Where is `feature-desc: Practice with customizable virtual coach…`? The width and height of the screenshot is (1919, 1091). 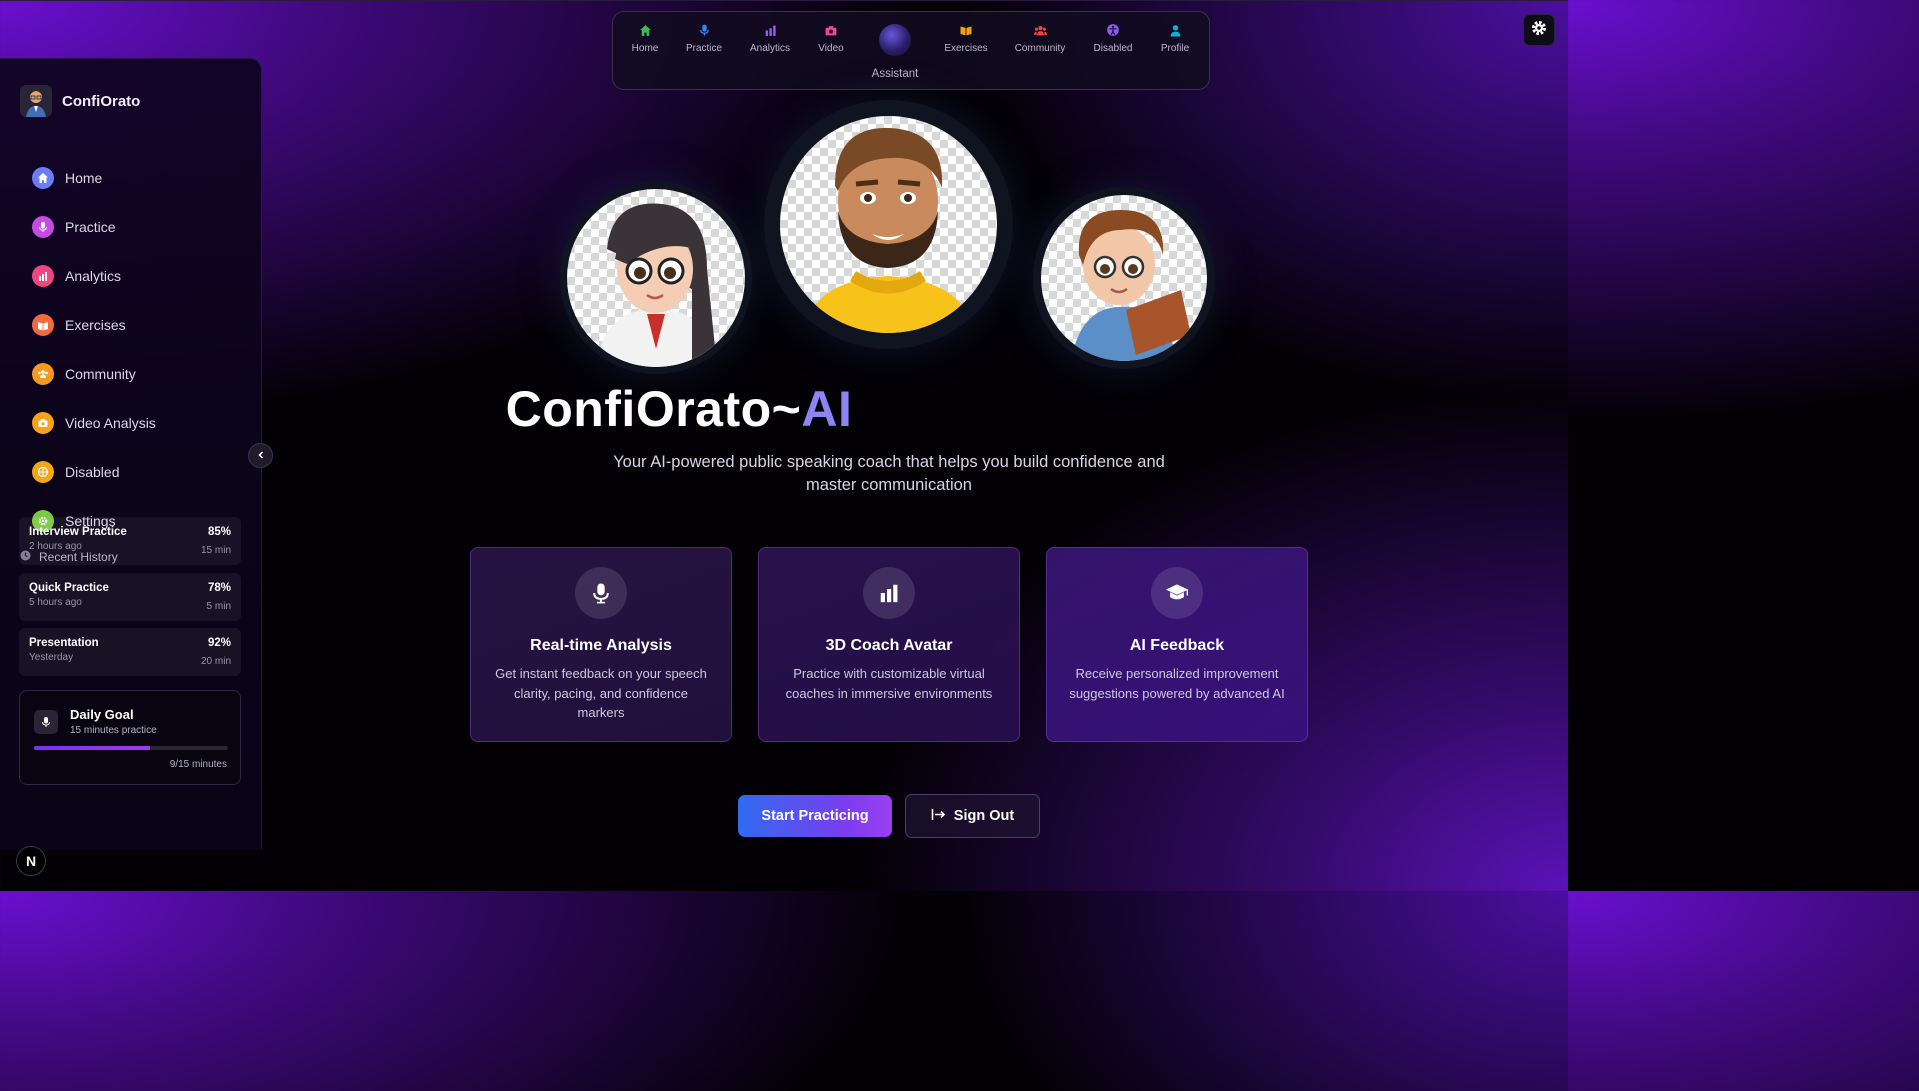
feature-desc: Practice with customizable virtual coach… is located at coordinates (889, 683).